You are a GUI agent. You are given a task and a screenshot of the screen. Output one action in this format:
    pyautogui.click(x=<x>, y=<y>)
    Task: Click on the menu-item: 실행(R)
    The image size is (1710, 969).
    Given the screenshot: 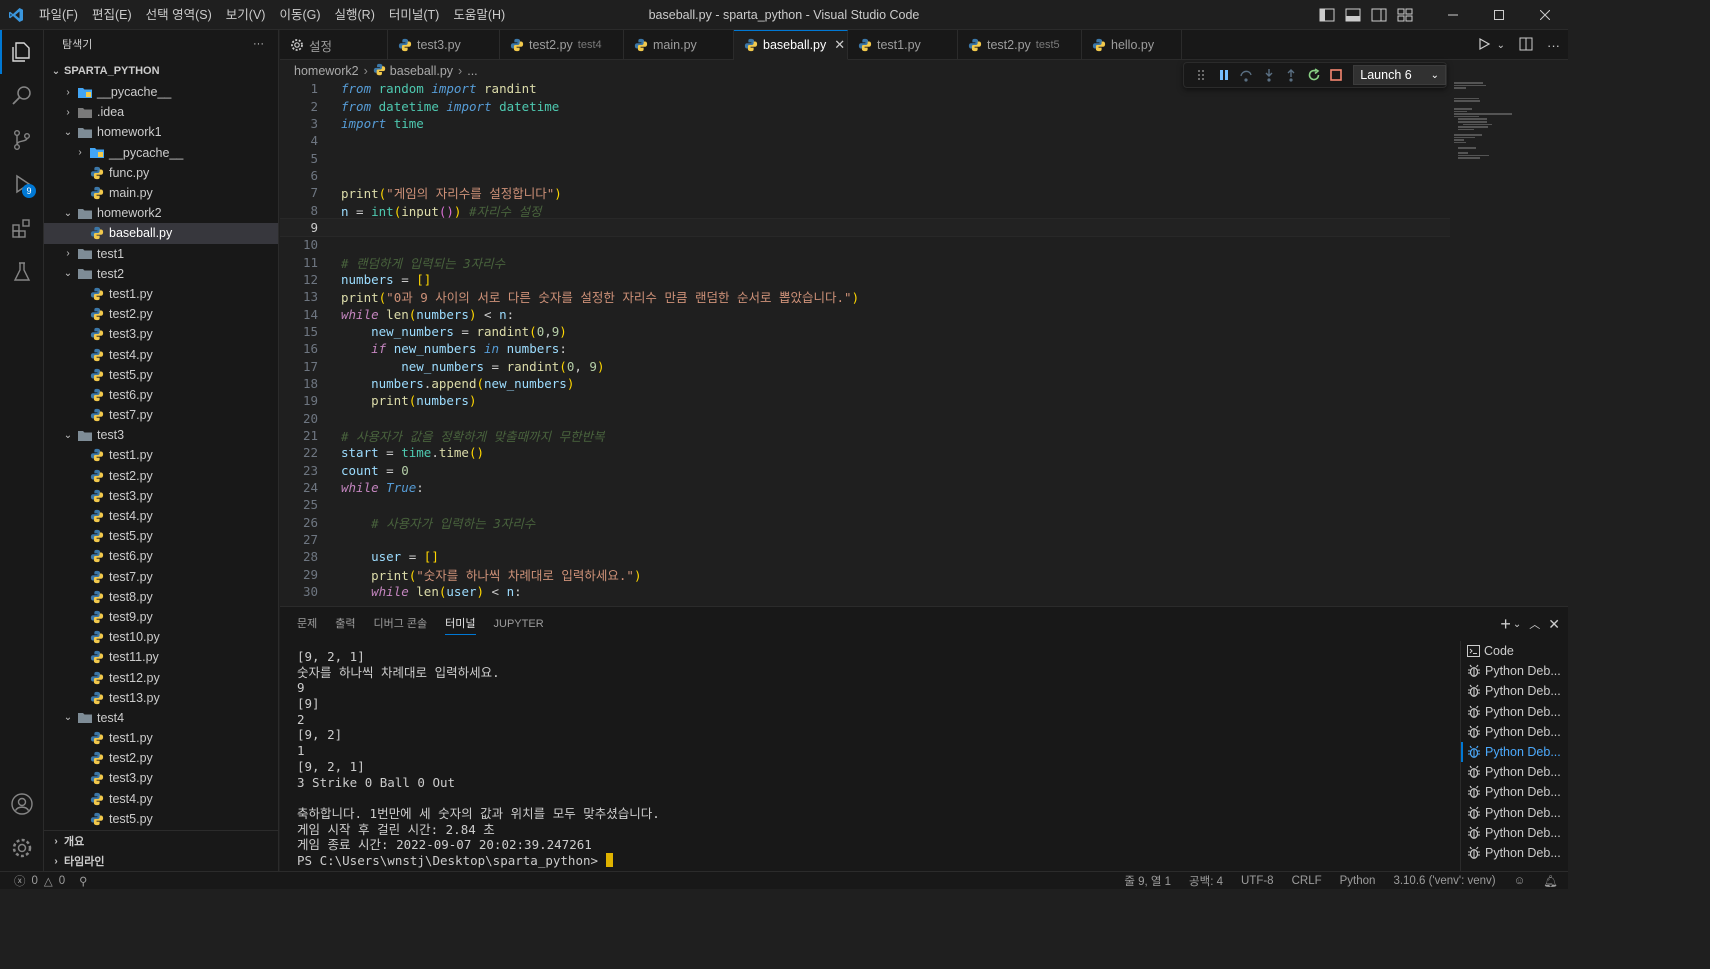 What is the action you would take?
    pyautogui.click(x=355, y=15)
    